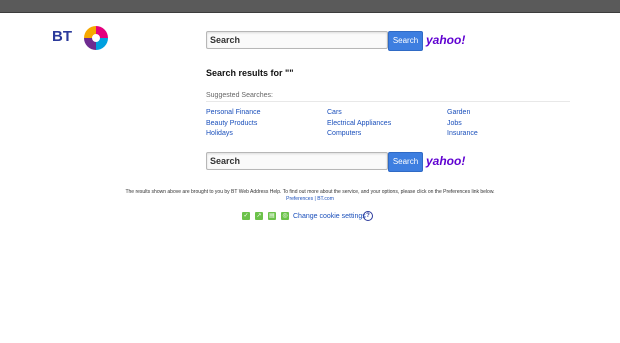 The height and width of the screenshot is (343, 620). What do you see at coordinates (359, 113) in the screenshot?
I see `suggested-link: Cars` at bounding box center [359, 113].